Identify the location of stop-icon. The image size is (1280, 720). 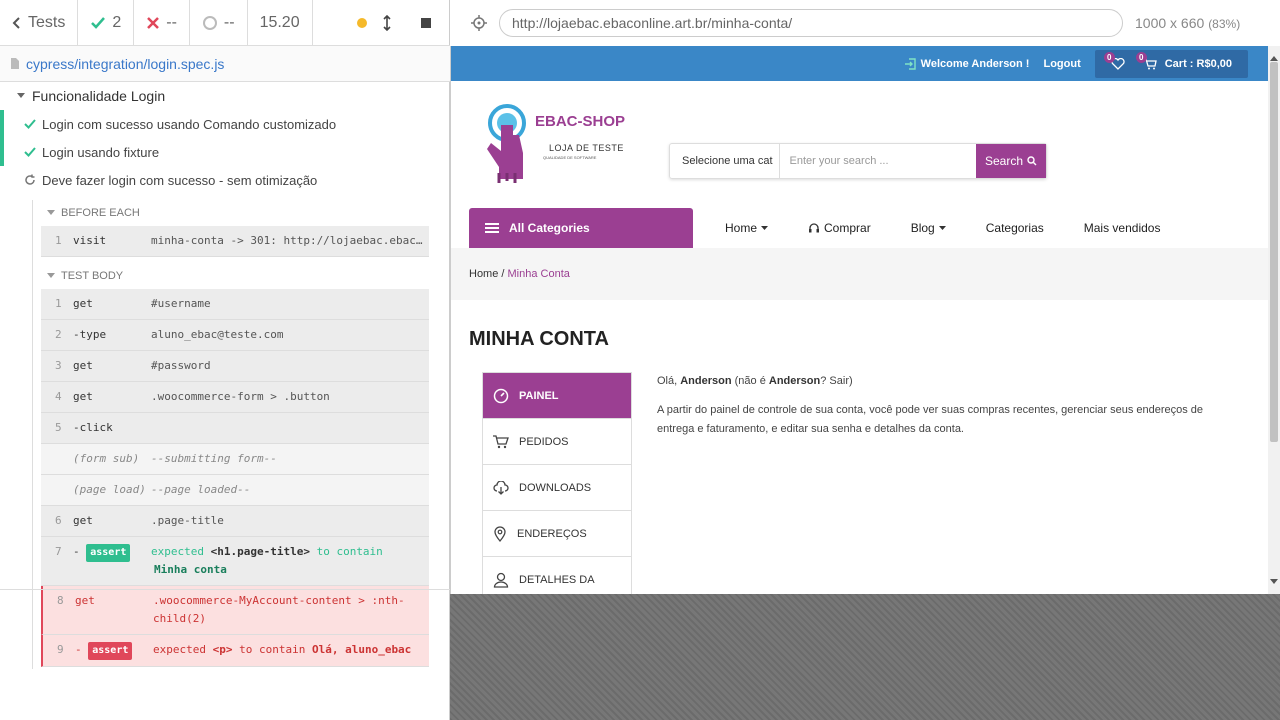
(426, 23).